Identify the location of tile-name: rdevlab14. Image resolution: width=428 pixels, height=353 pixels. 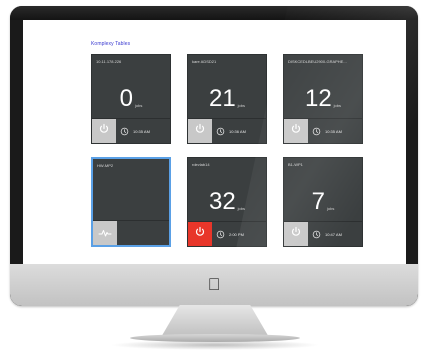
(201, 164).